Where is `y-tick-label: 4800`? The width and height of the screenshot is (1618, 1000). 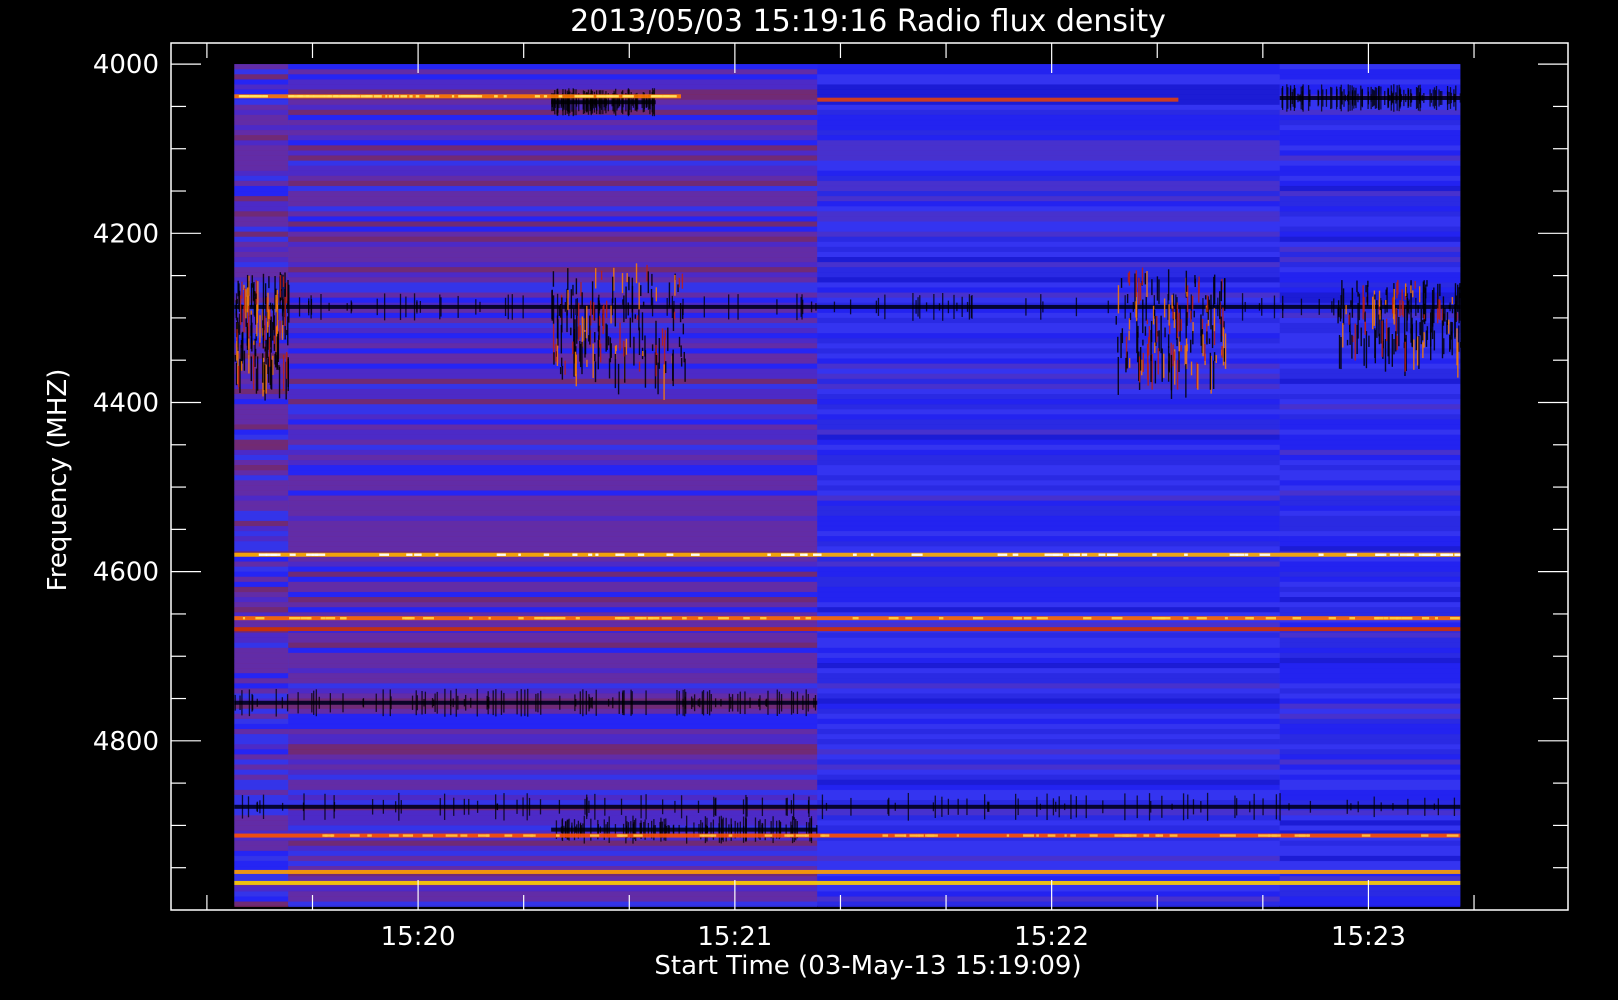 y-tick-label: 4800 is located at coordinates (126, 742).